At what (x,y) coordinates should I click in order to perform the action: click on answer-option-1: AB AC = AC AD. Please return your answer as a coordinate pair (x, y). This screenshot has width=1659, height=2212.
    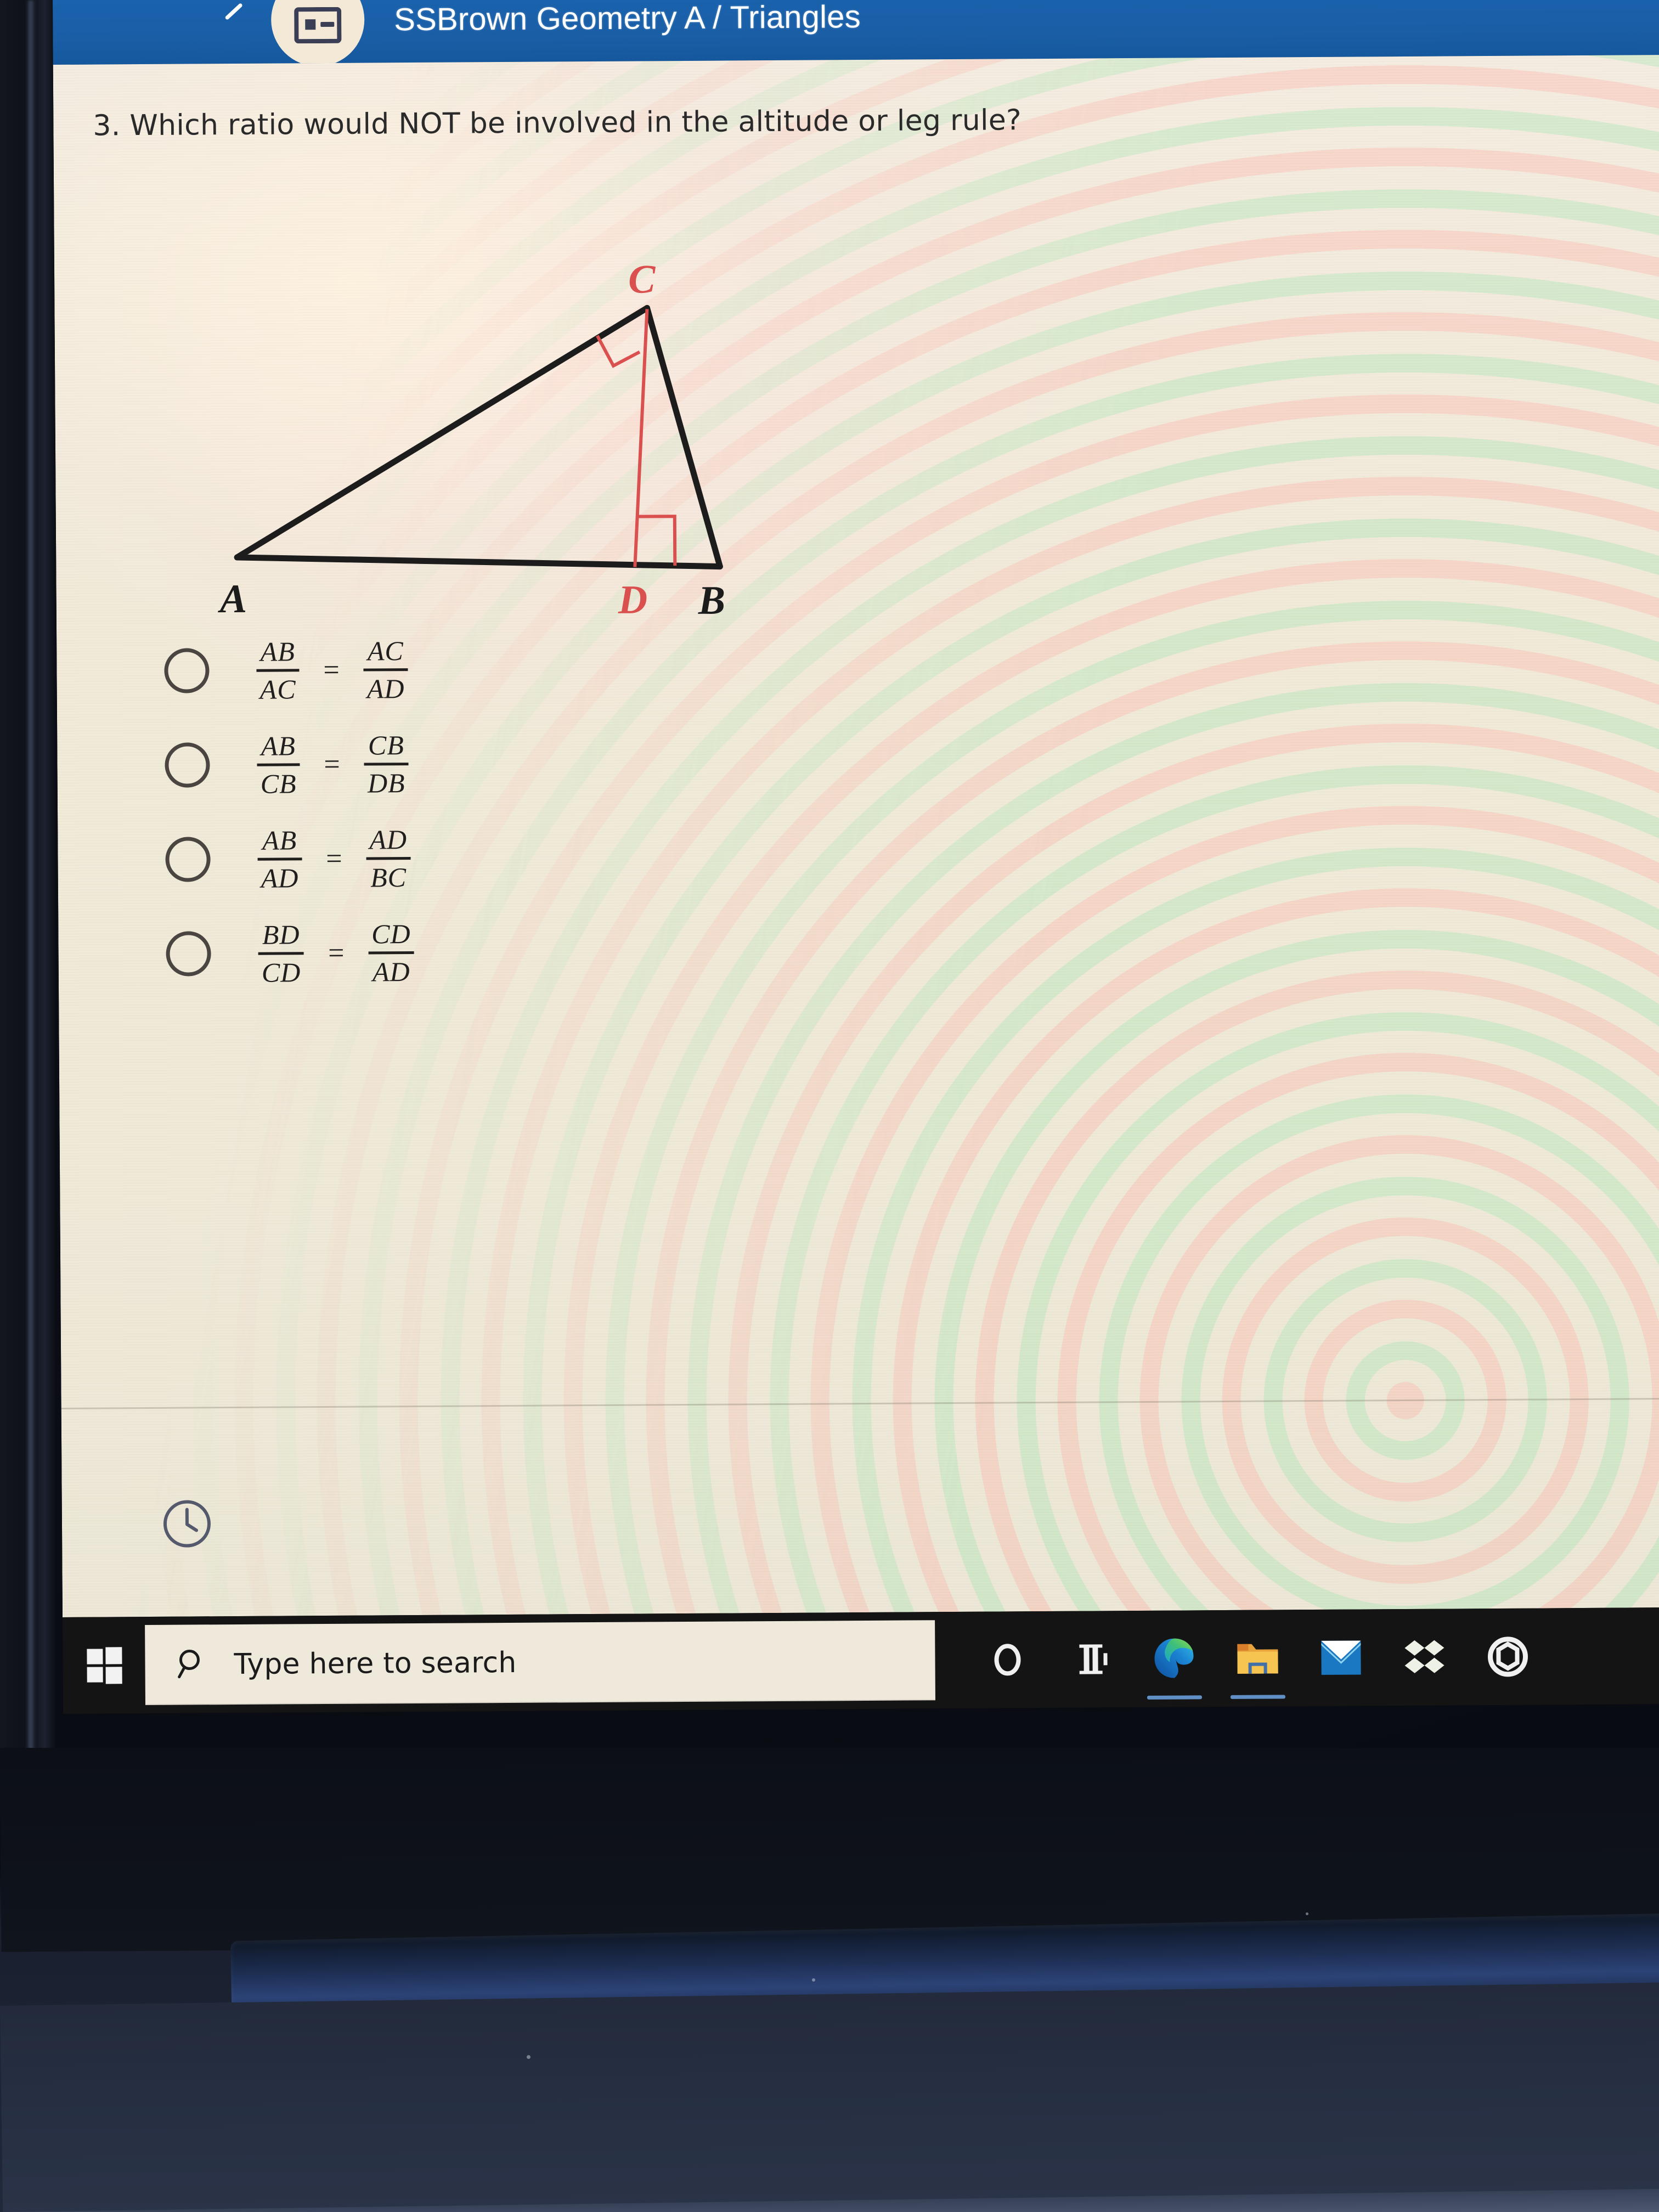
    Looking at the image, I should click on (441, 669).